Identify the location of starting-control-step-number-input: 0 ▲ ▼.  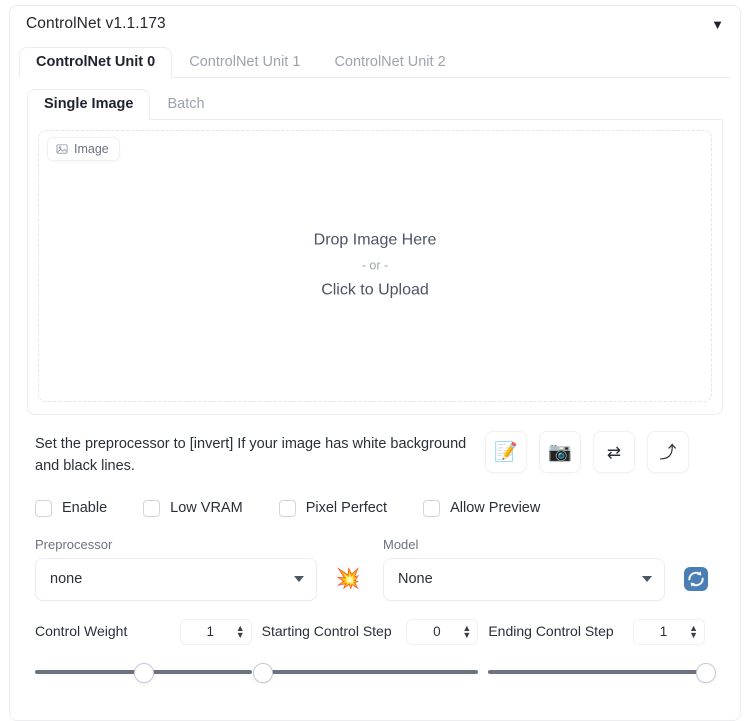
(442, 631).